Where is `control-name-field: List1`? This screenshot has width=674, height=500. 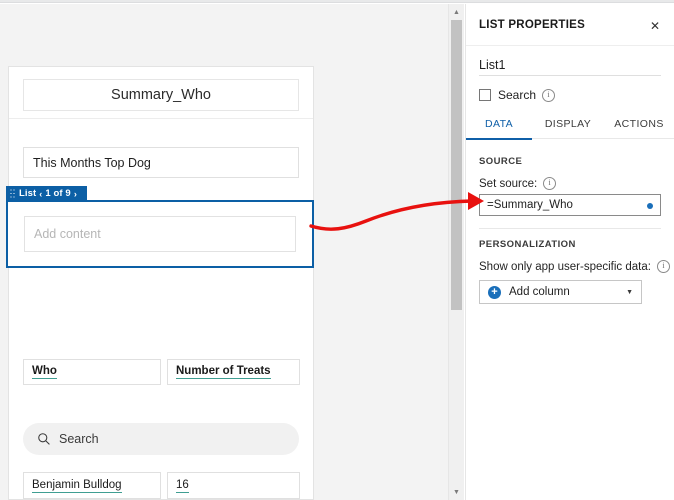 control-name-field: List1 is located at coordinates (570, 65).